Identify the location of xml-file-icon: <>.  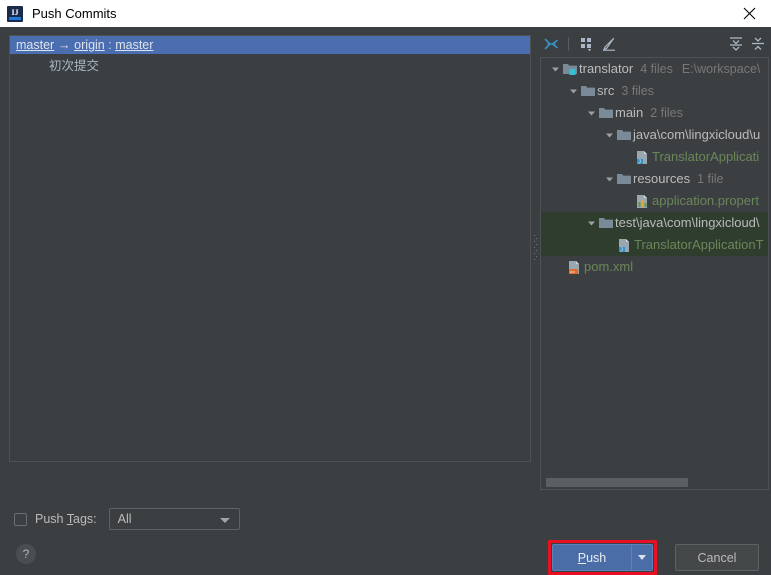
(575, 267).